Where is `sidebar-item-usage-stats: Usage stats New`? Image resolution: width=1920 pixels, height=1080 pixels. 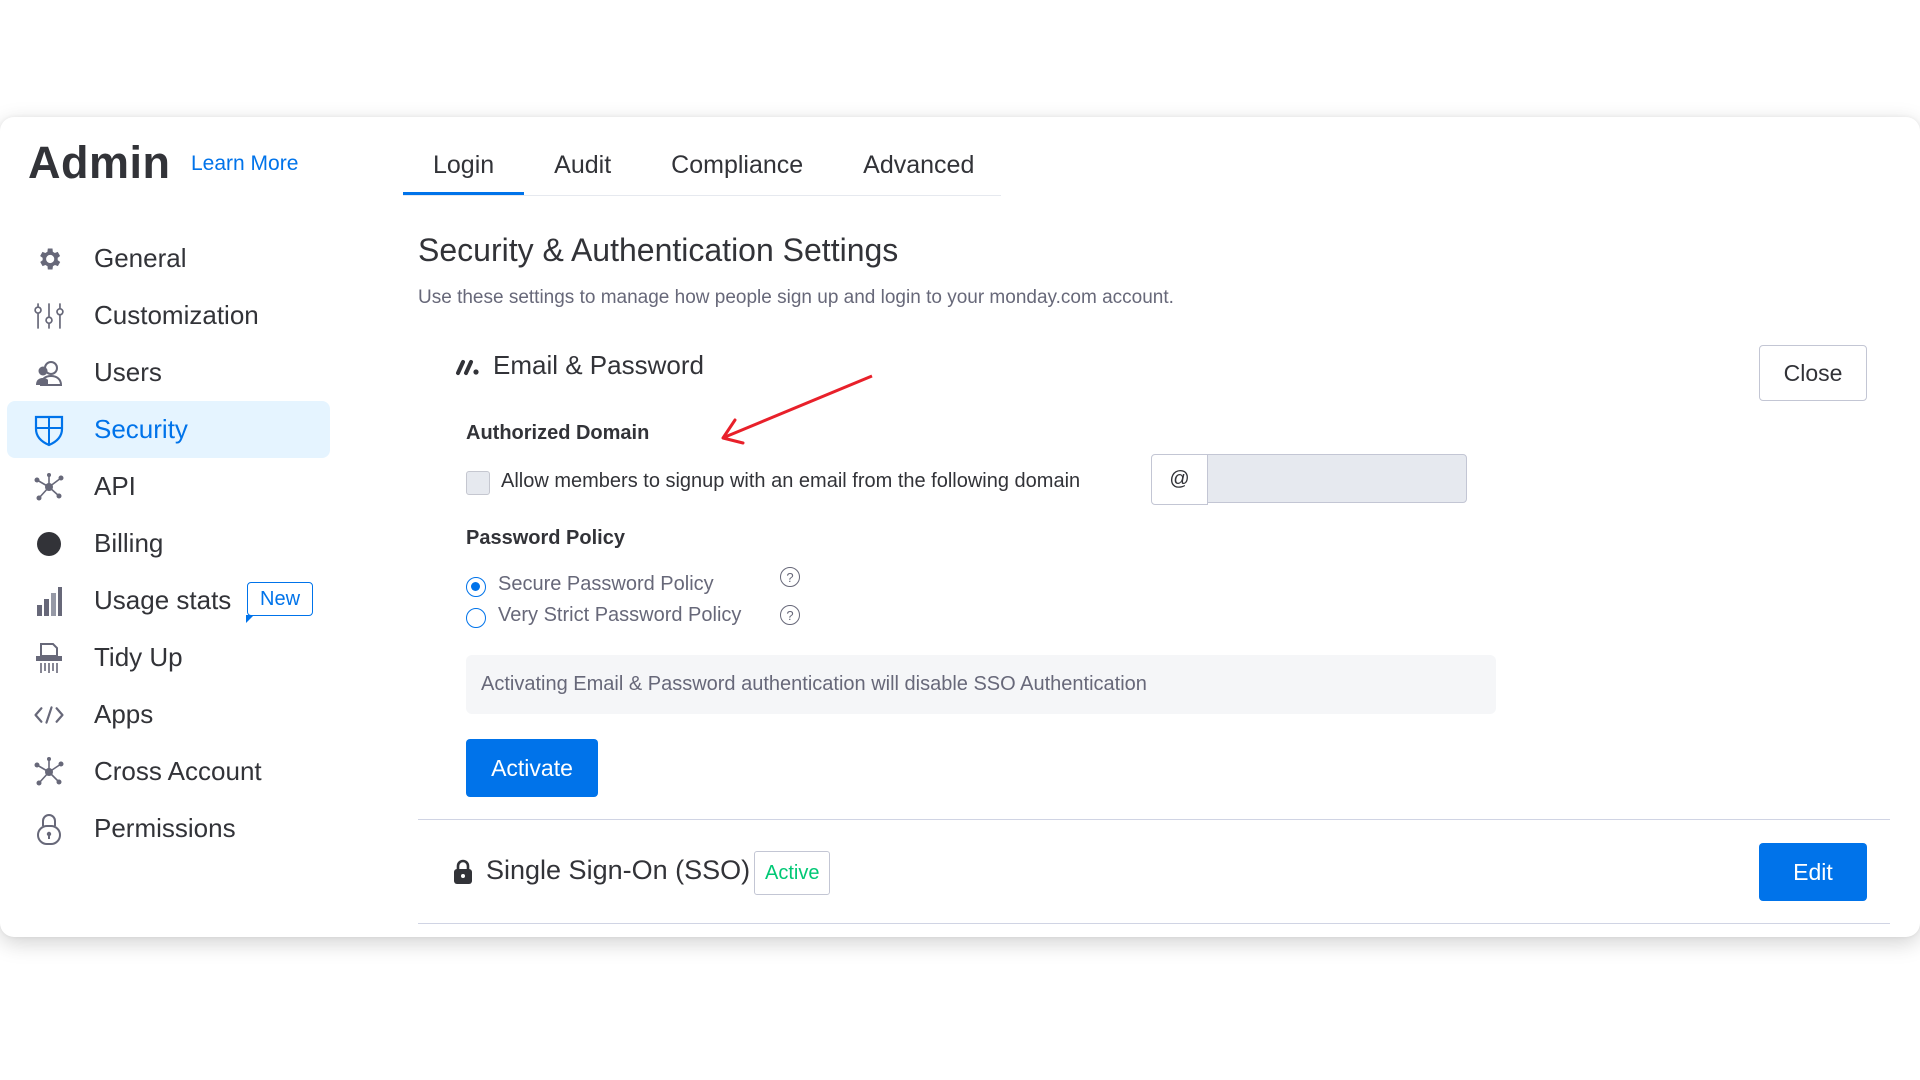 sidebar-item-usage-stats: Usage stats New is located at coordinates (168, 600).